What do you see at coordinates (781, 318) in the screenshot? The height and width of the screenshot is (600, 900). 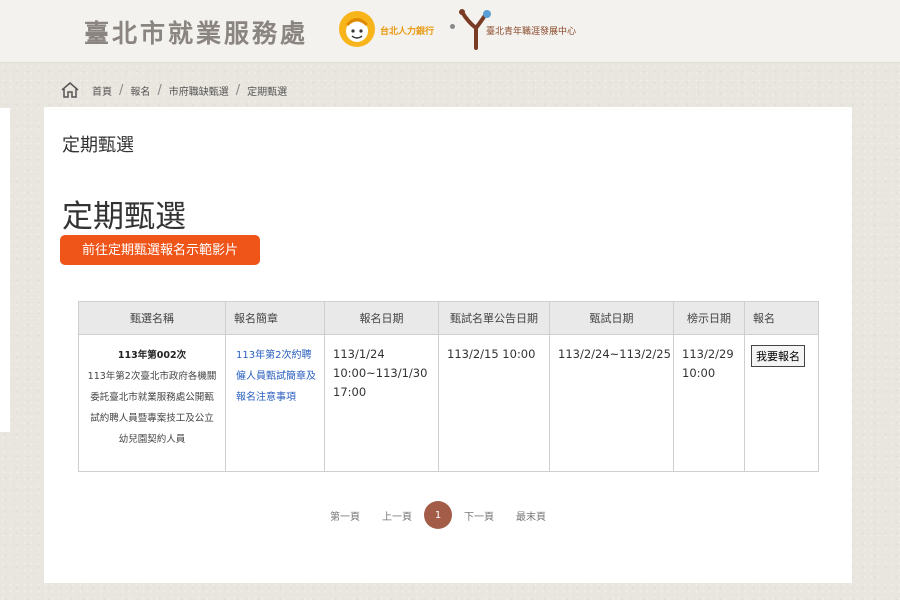 I see `column-header: 報名` at bounding box center [781, 318].